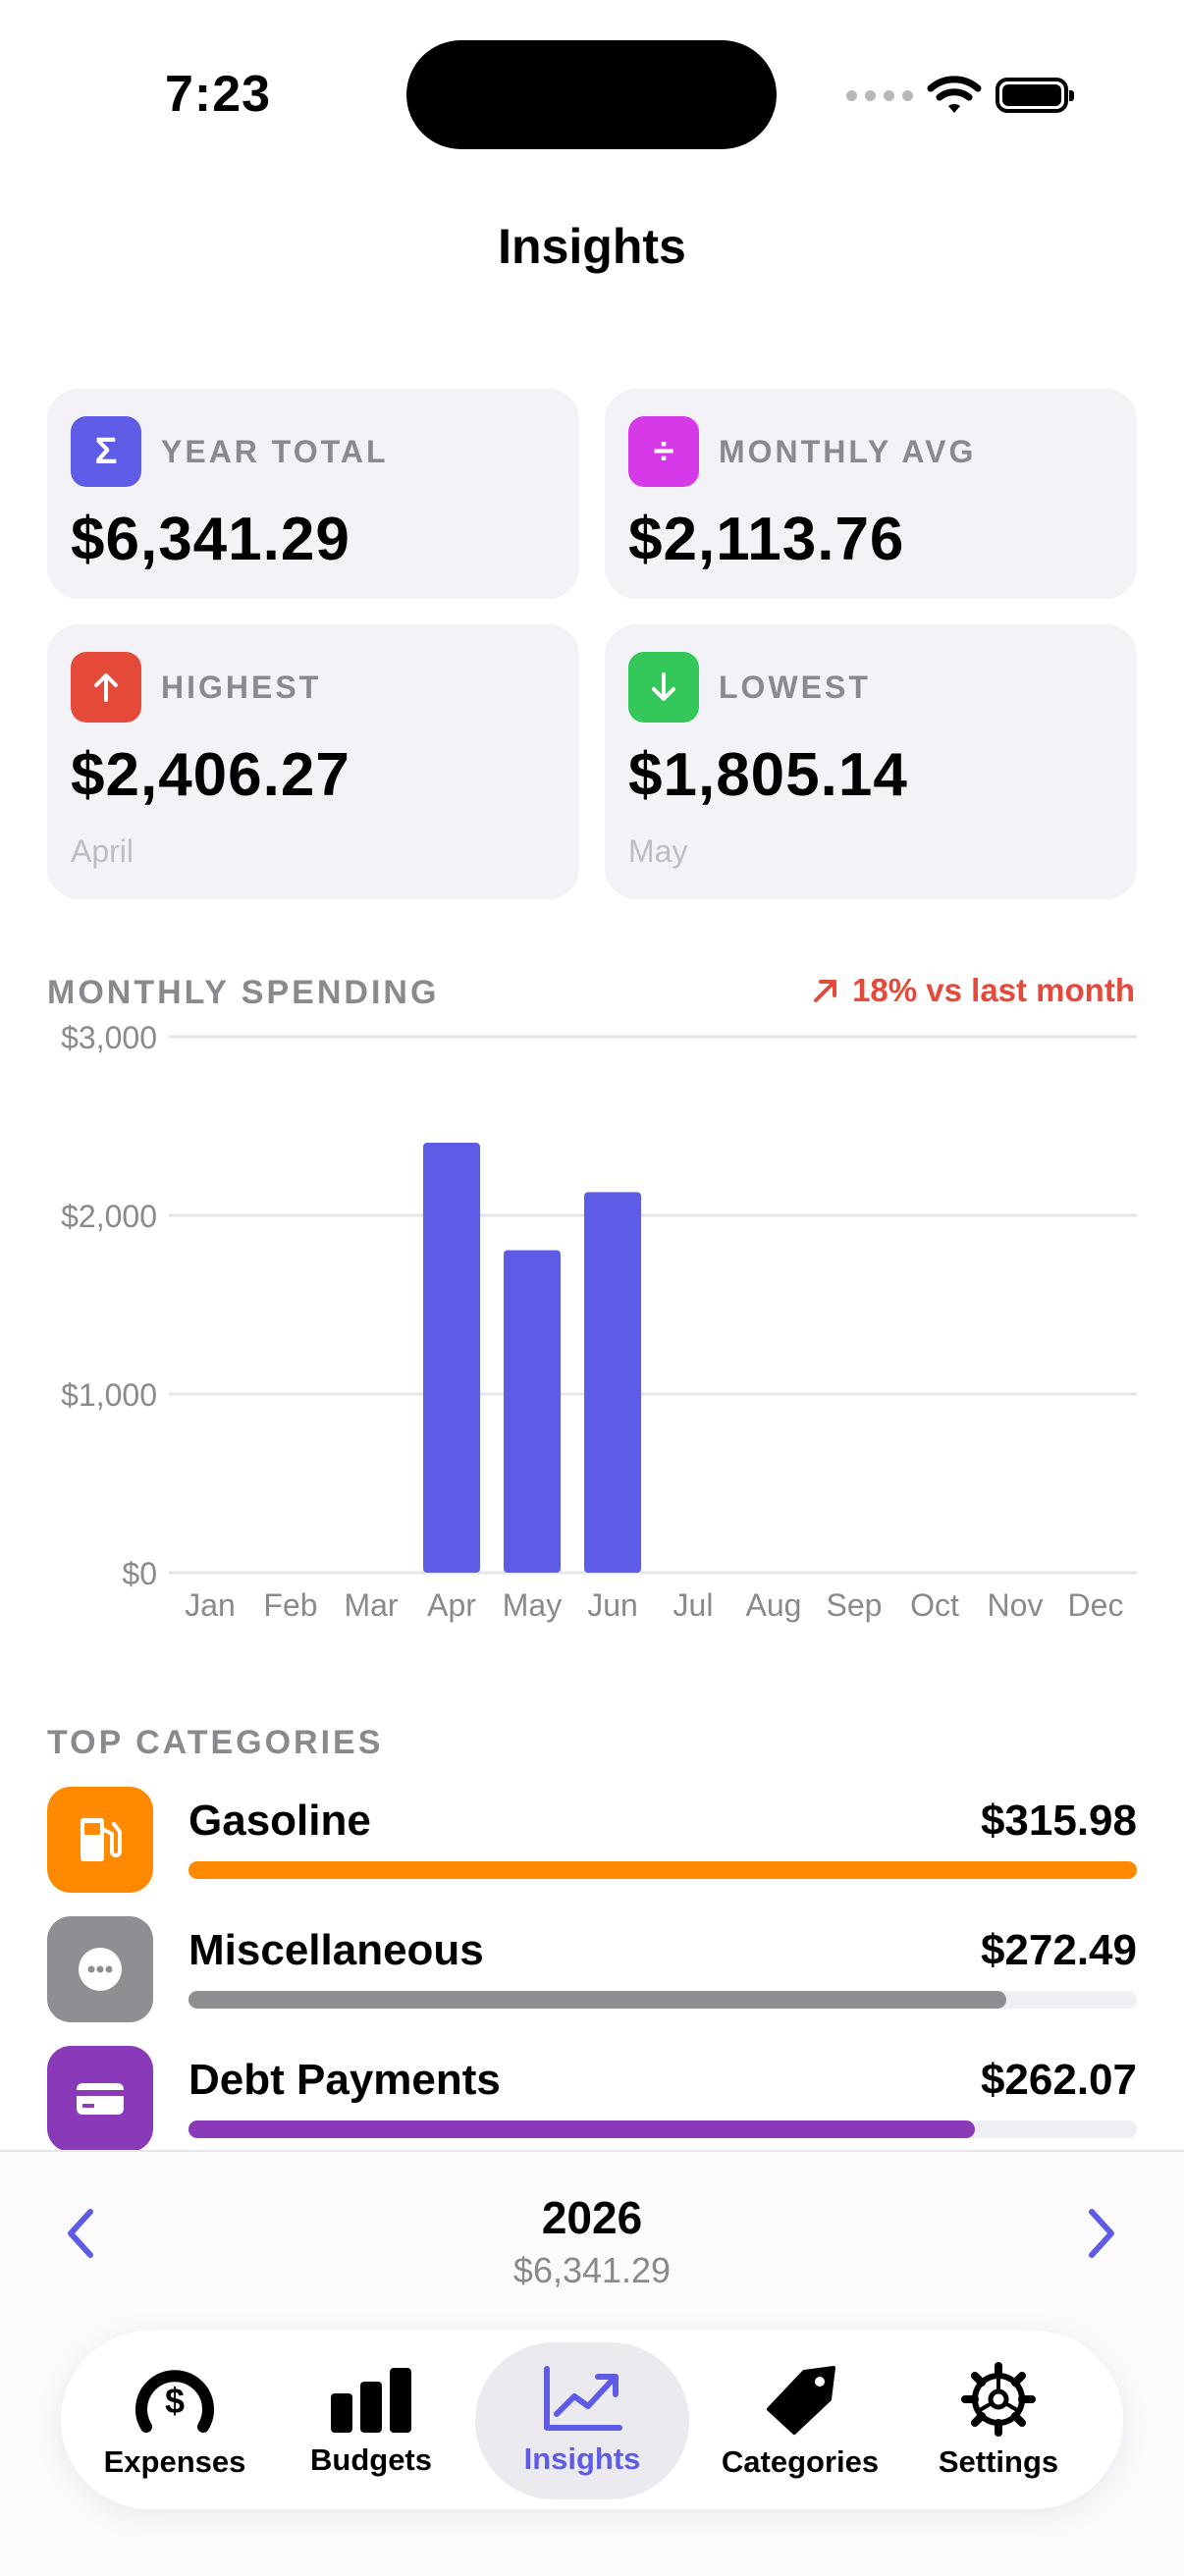  Describe the element at coordinates (998, 2461) in the screenshot. I see `tab-label: Settings` at that location.